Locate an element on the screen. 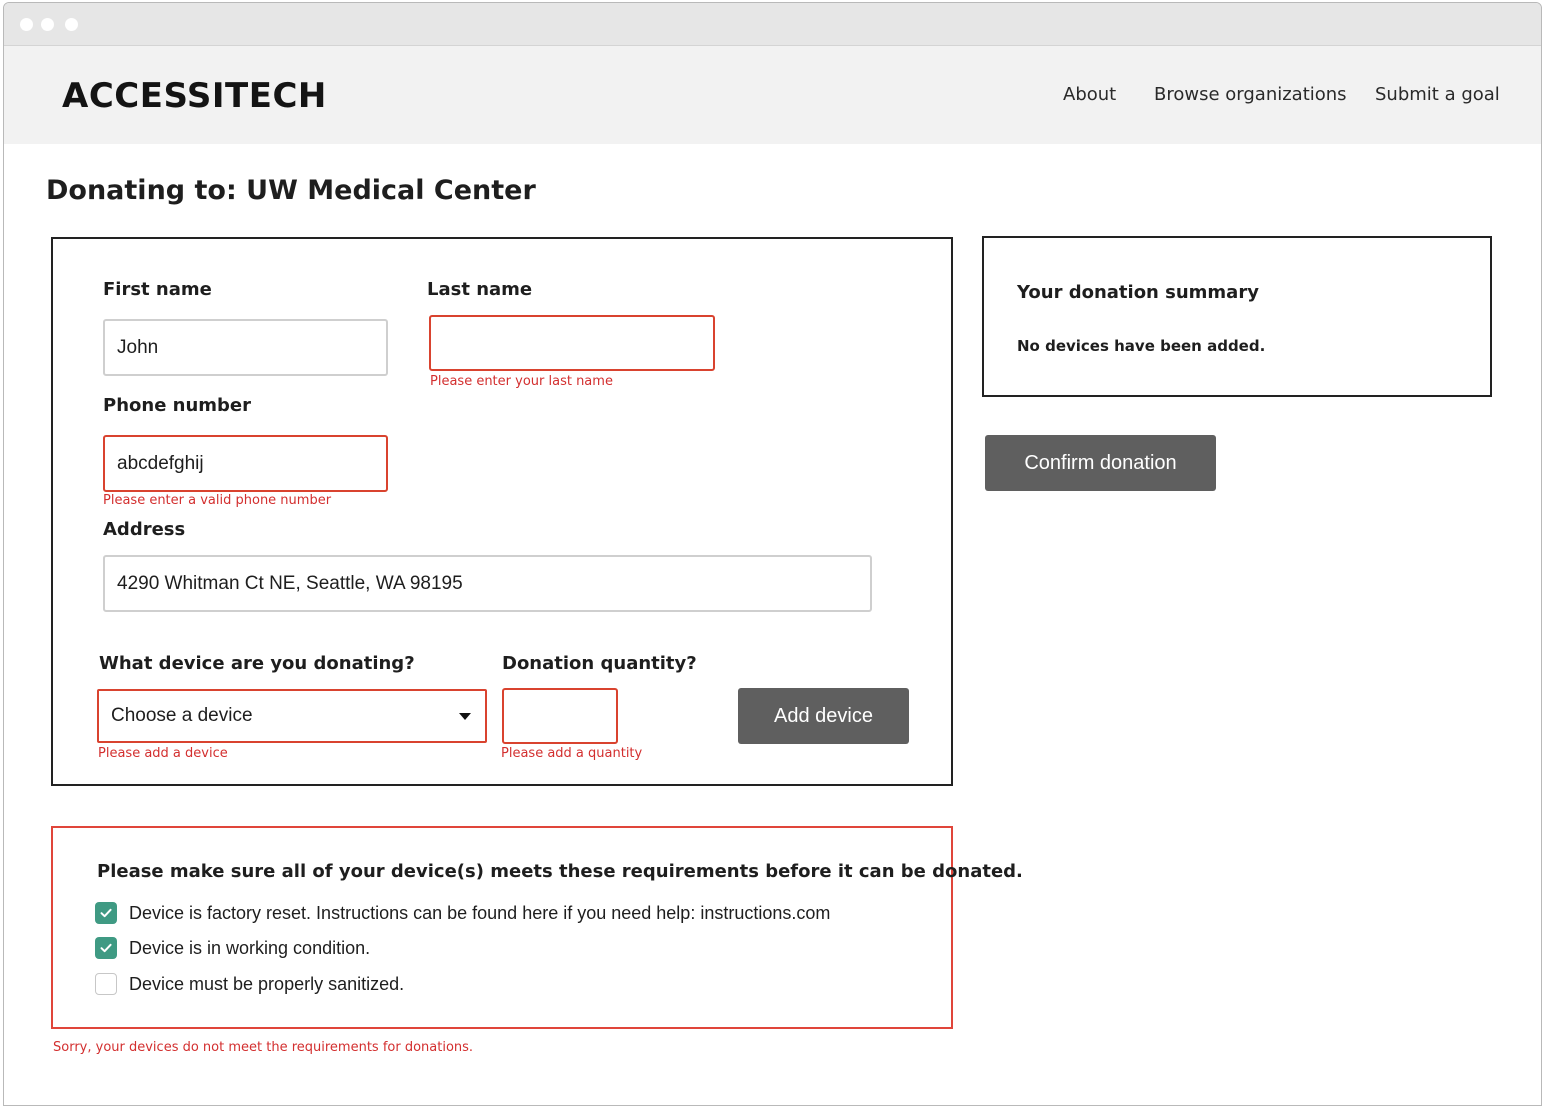 The image size is (1542, 1106). page-title: Donating to: UW Medical Center is located at coordinates (291, 190).